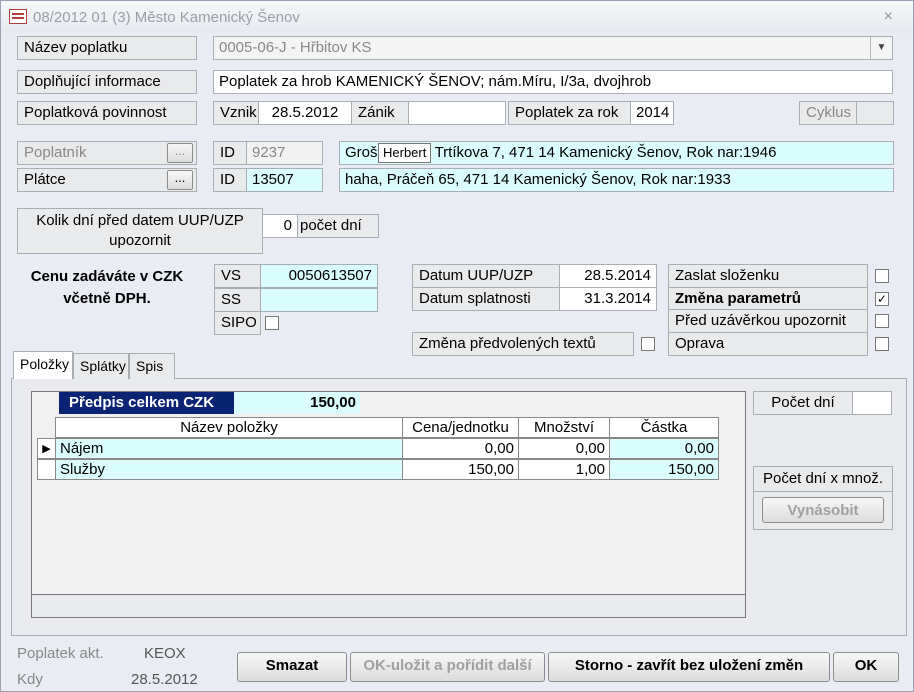 The image size is (914, 692). Describe the element at coordinates (284, 153) in the screenshot. I see `poplatnik-id-input: 9237` at that location.